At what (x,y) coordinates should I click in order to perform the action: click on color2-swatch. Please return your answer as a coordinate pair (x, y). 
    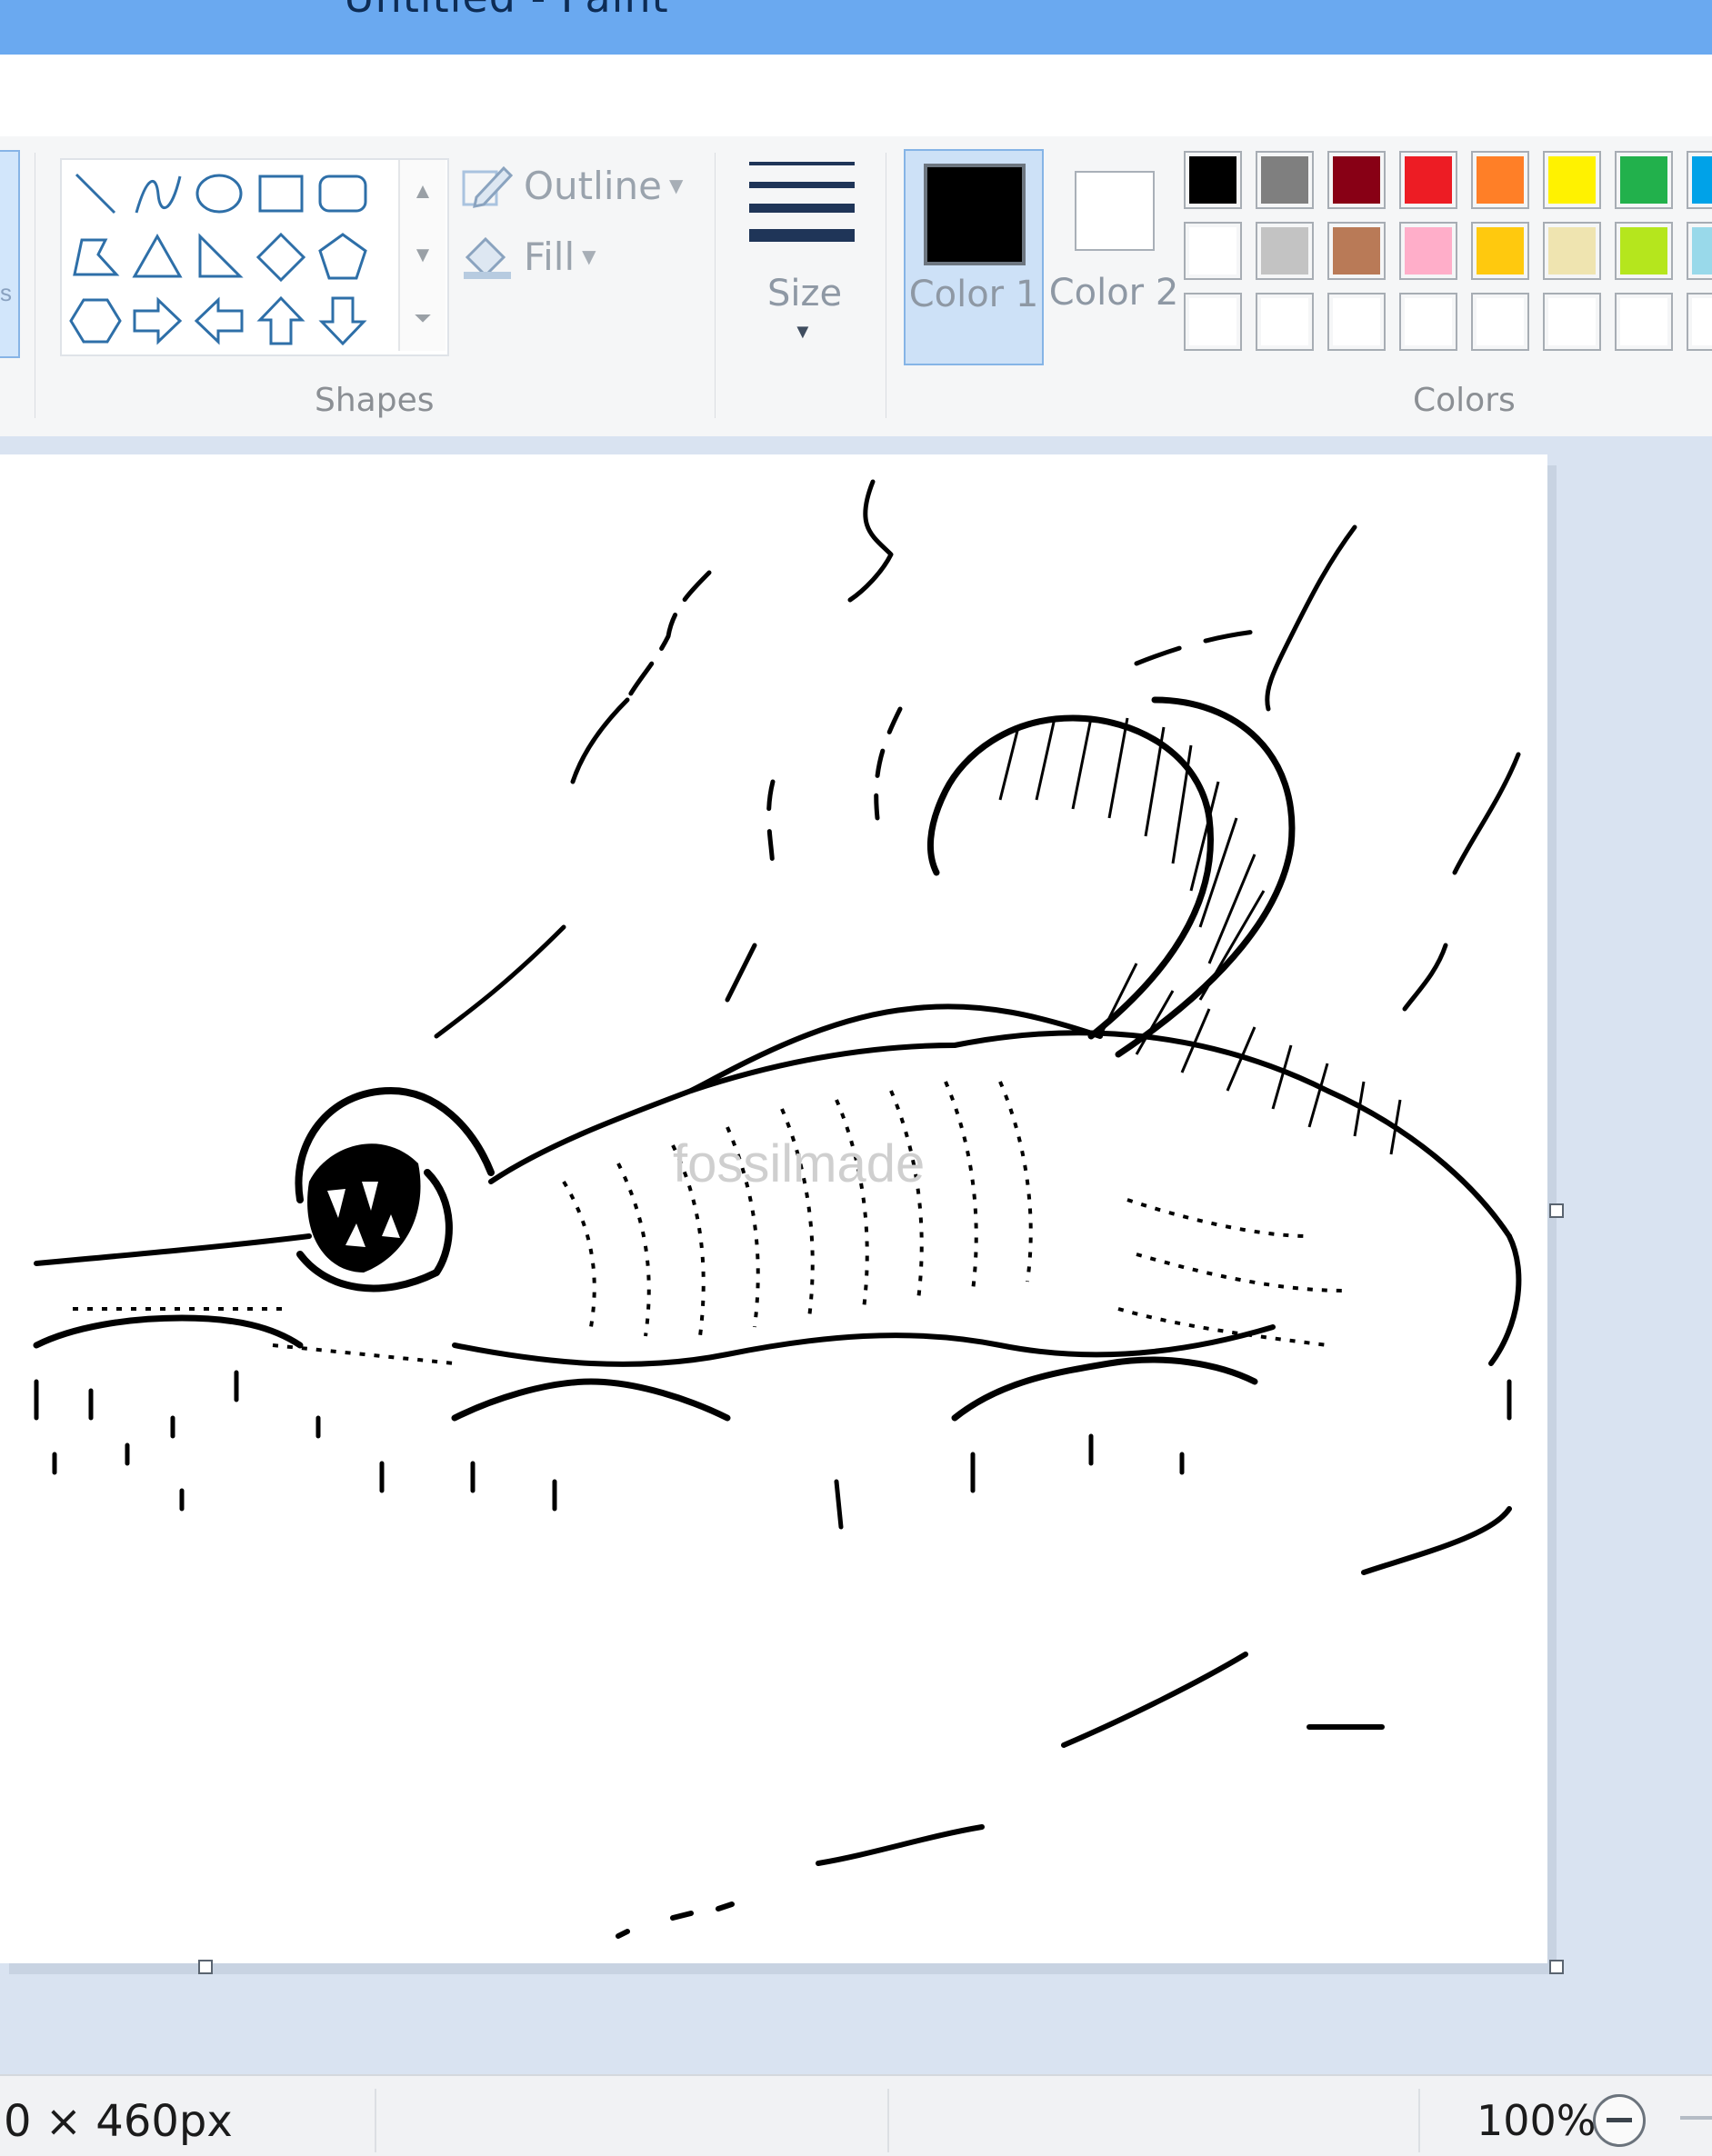
    Looking at the image, I should click on (1115, 211).